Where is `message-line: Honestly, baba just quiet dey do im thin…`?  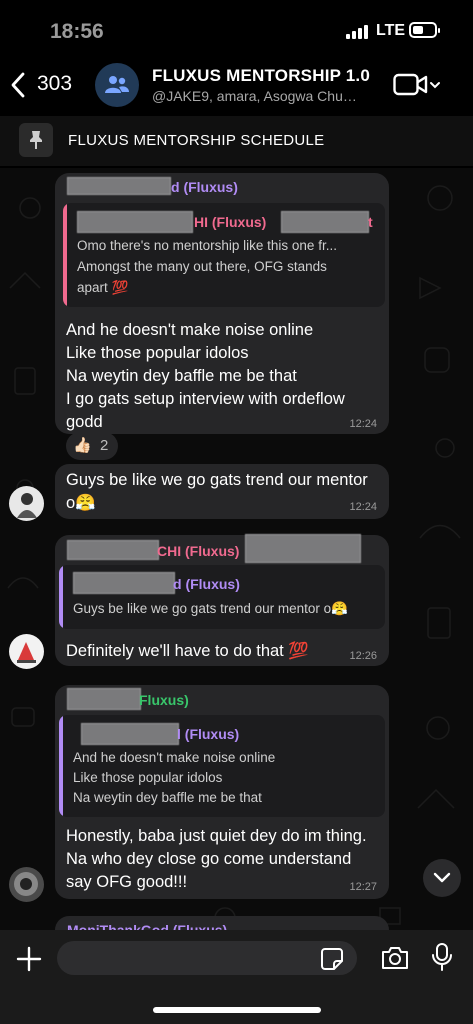
message-line: Honestly, baba just quiet dey do im thin… is located at coordinates (216, 836).